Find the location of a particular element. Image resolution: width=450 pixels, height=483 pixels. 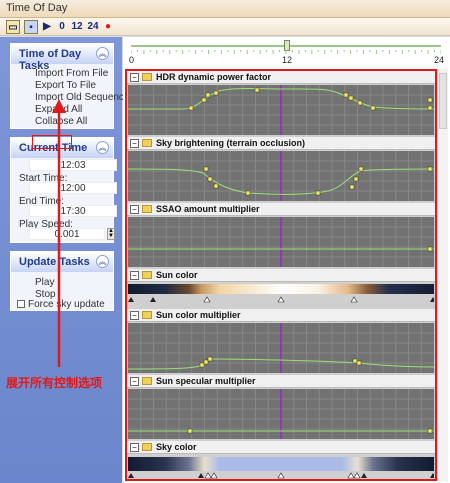

track-header: − SSAO amount multiplier is located at coordinates (281, 209).